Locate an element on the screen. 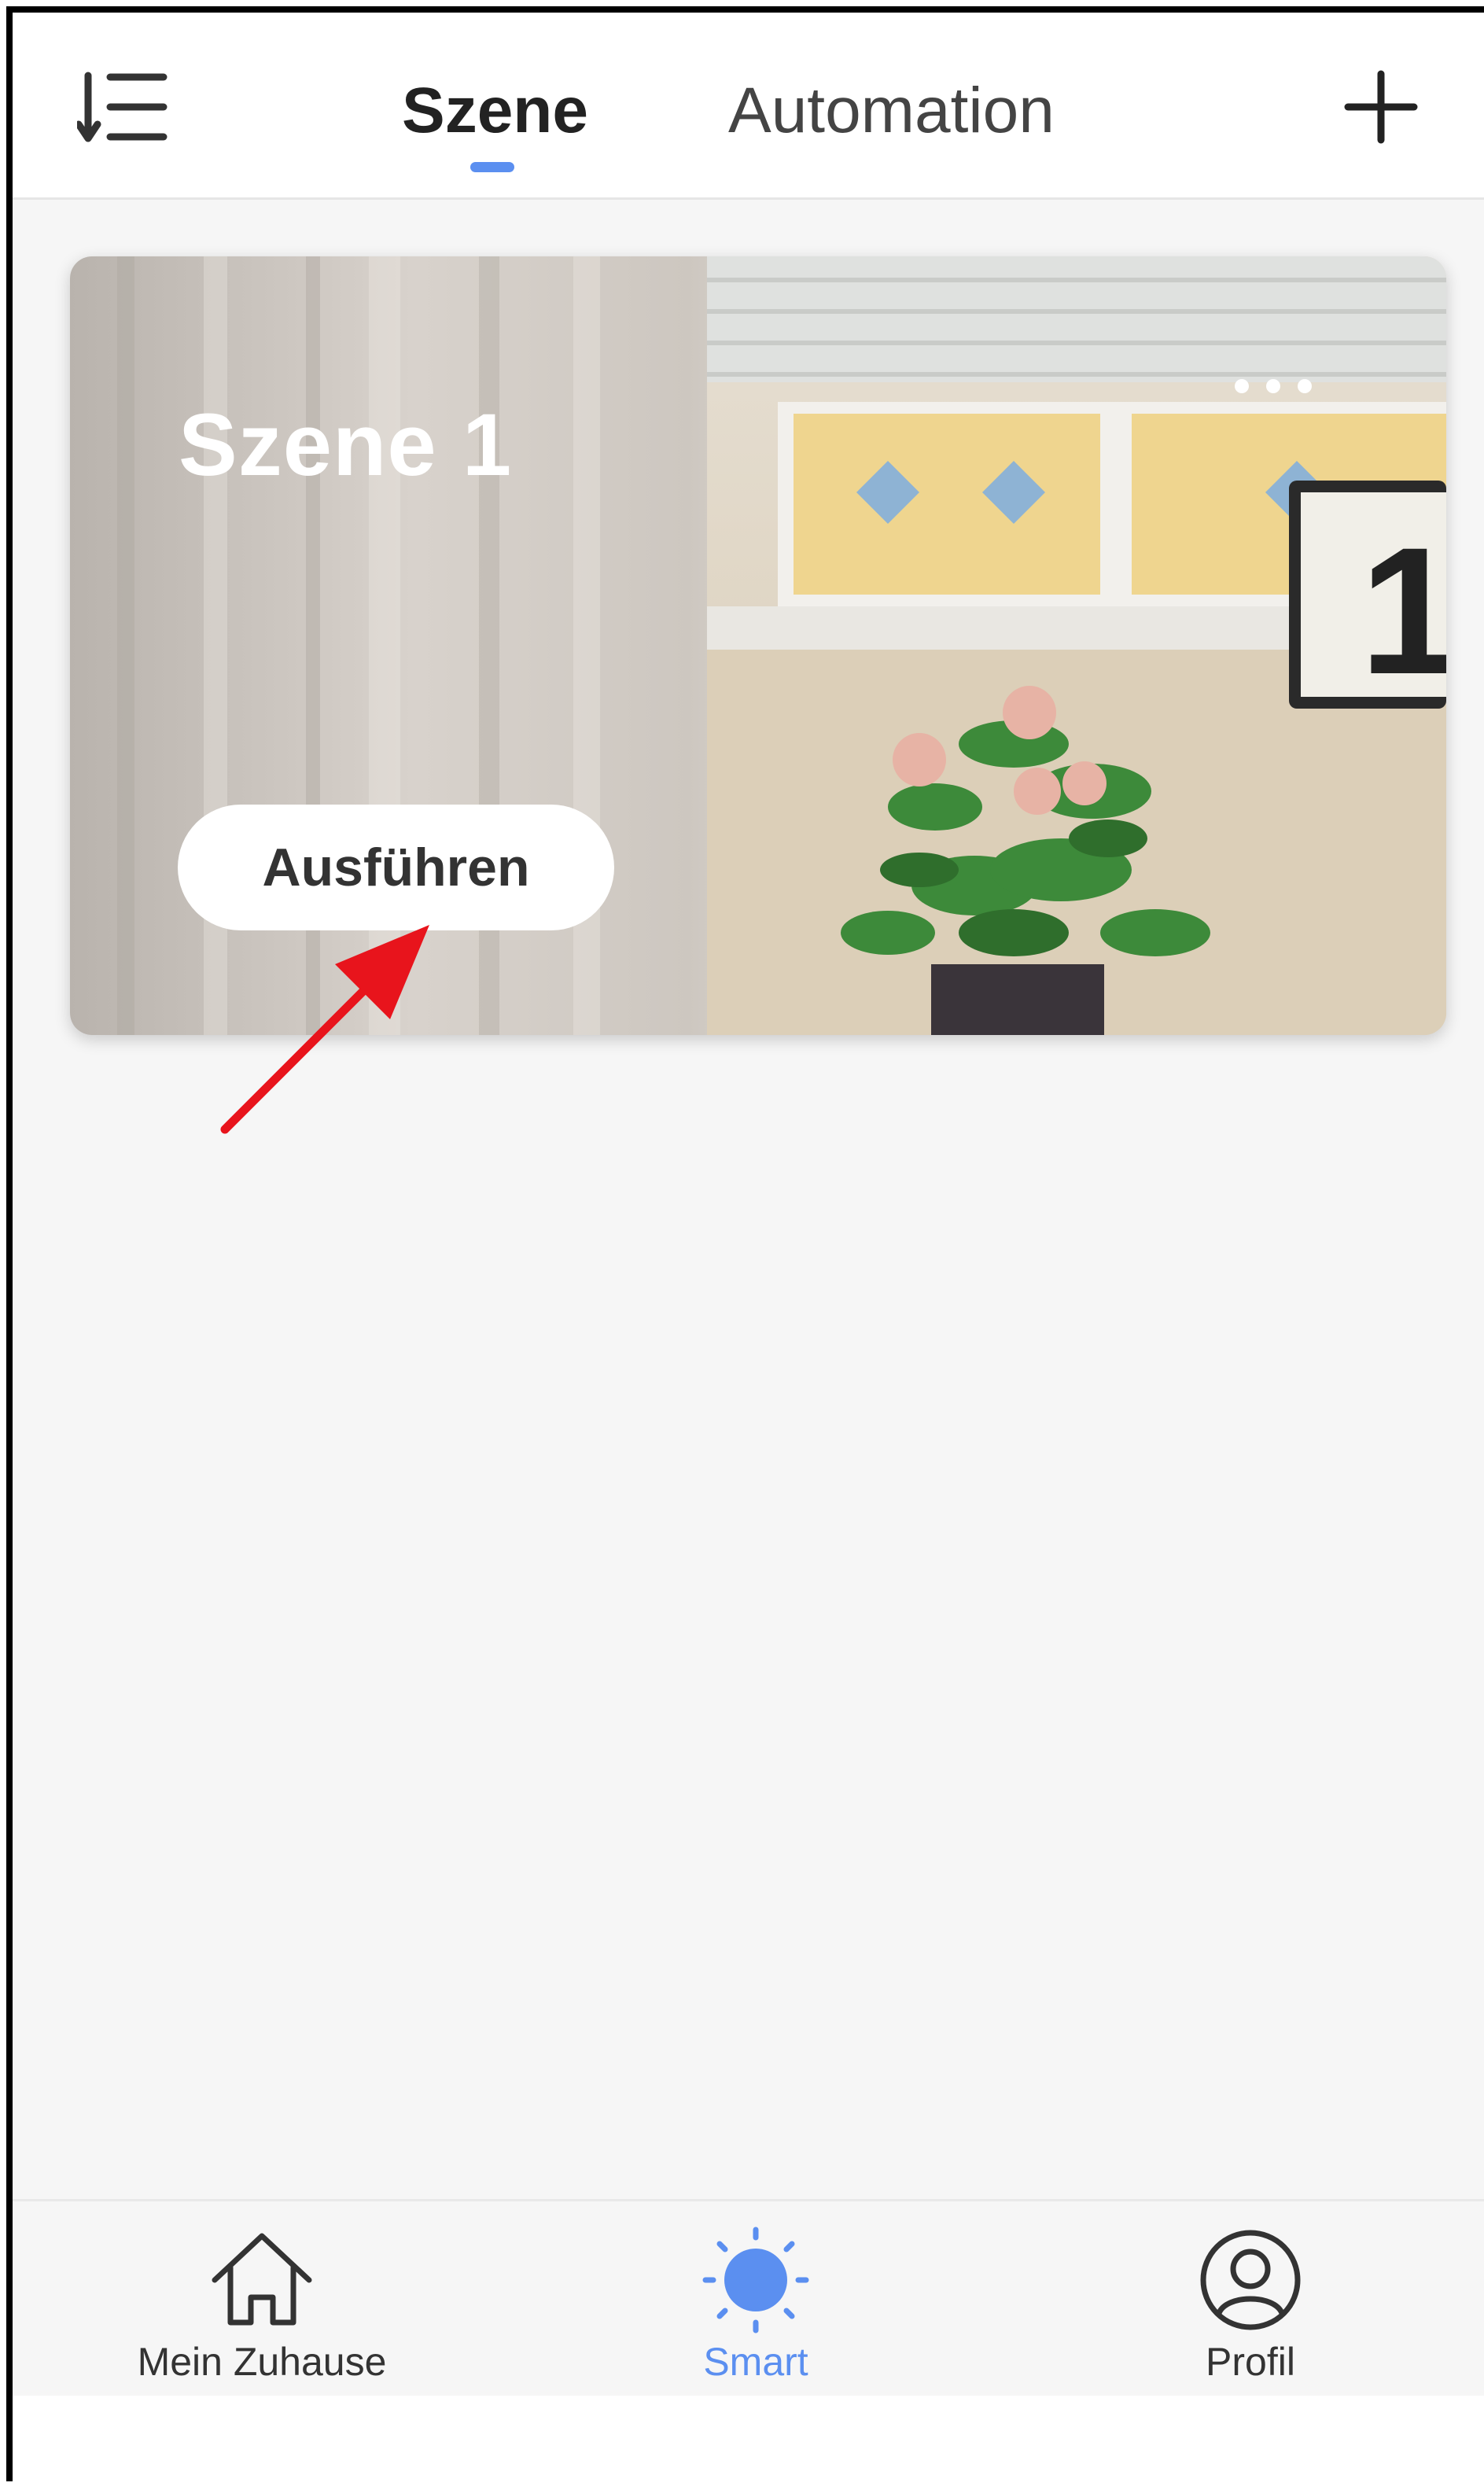 Image resolution: width=1484 pixels, height=2490 pixels. active-tab-indicator is located at coordinates (492, 167).